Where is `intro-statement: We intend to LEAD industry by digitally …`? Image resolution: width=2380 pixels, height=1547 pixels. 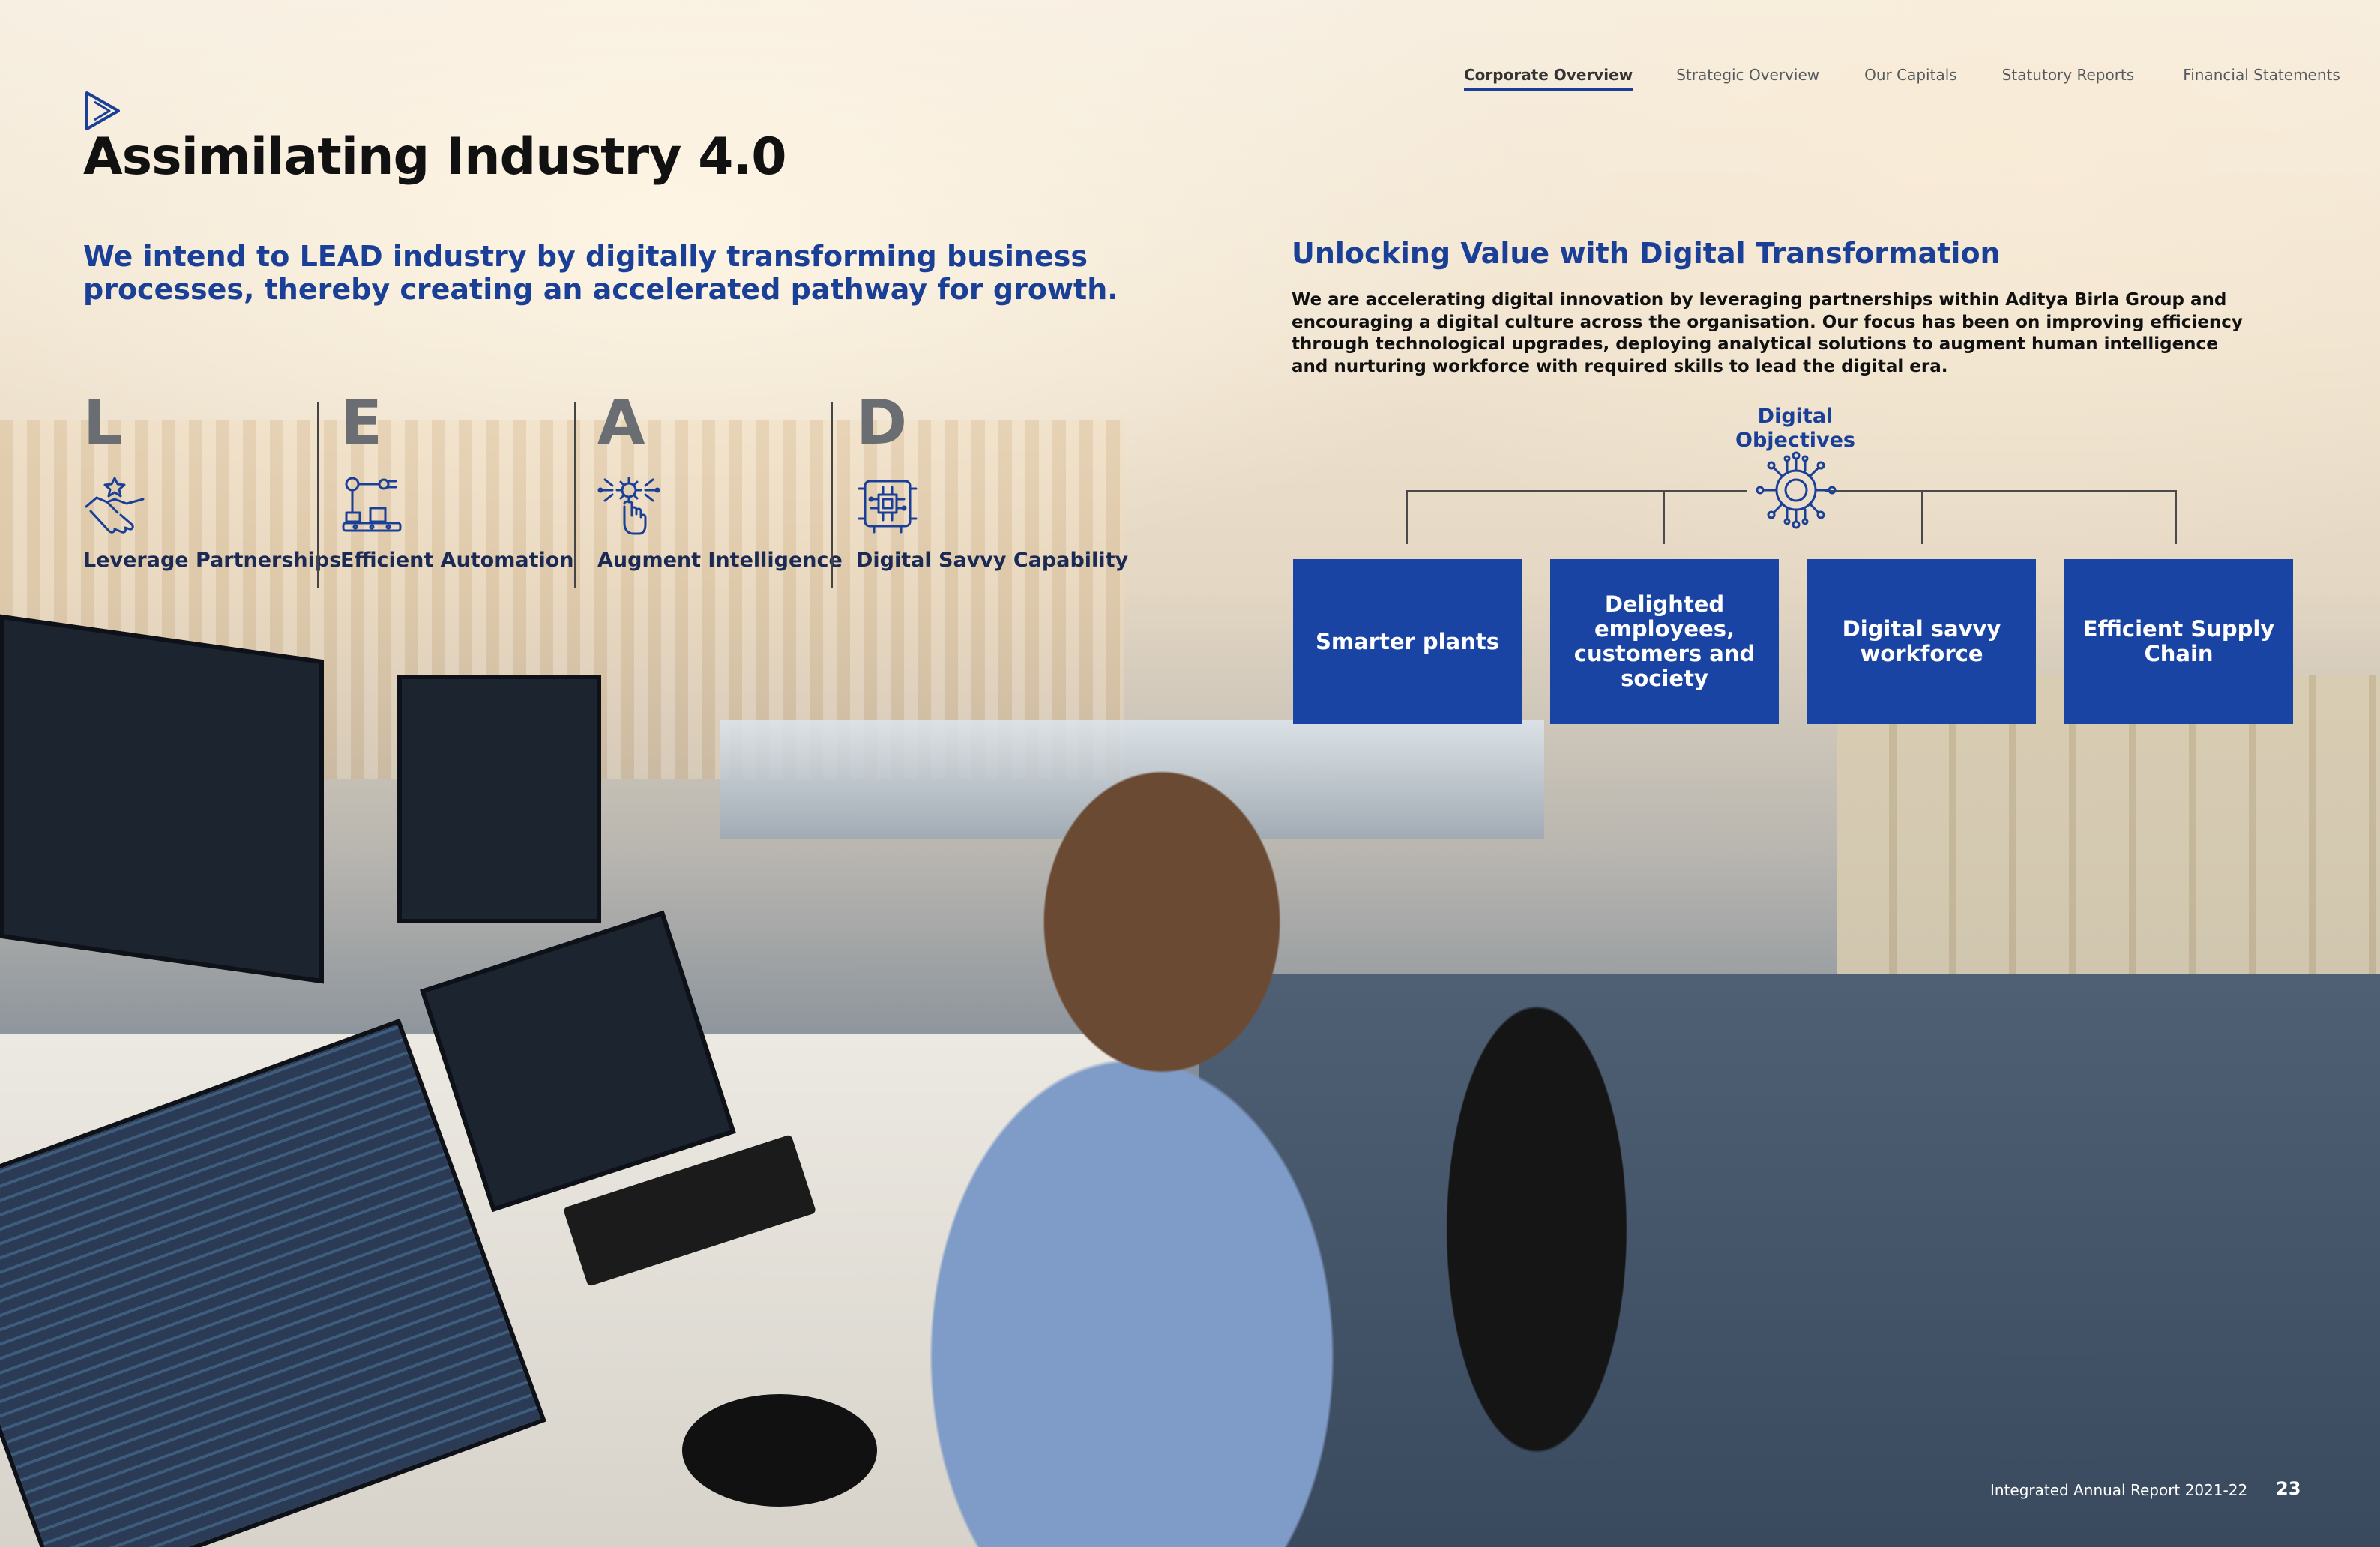
intro-statement: We intend to LEAD industry by digitally … is located at coordinates (600, 273).